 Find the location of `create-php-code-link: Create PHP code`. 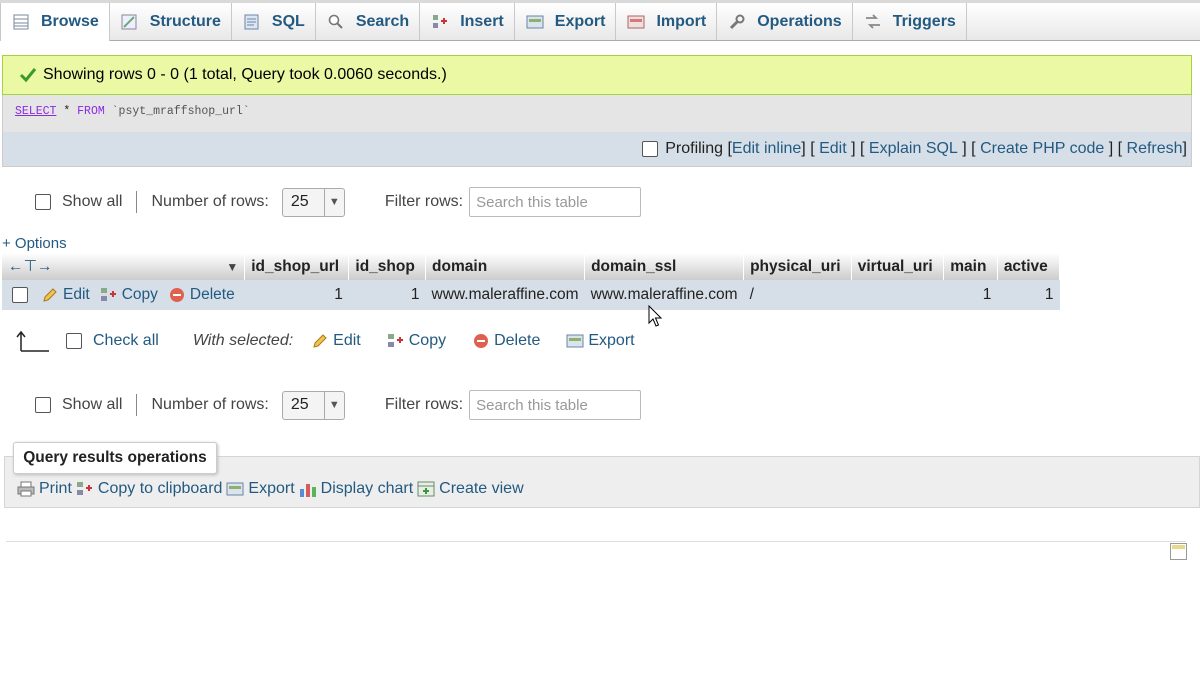

create-php-code-link: Create PHP code is located at coordinates (1042, 149).